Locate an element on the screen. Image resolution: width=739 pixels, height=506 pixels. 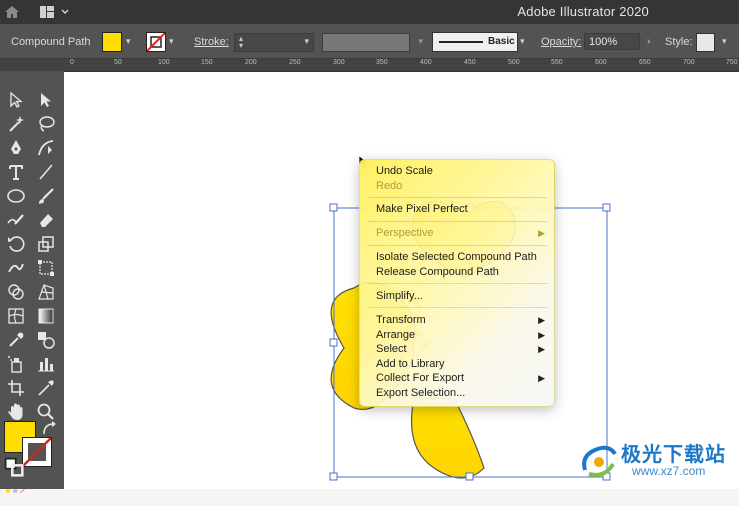
pen-tool-icon is located at coordinates (16, 148).